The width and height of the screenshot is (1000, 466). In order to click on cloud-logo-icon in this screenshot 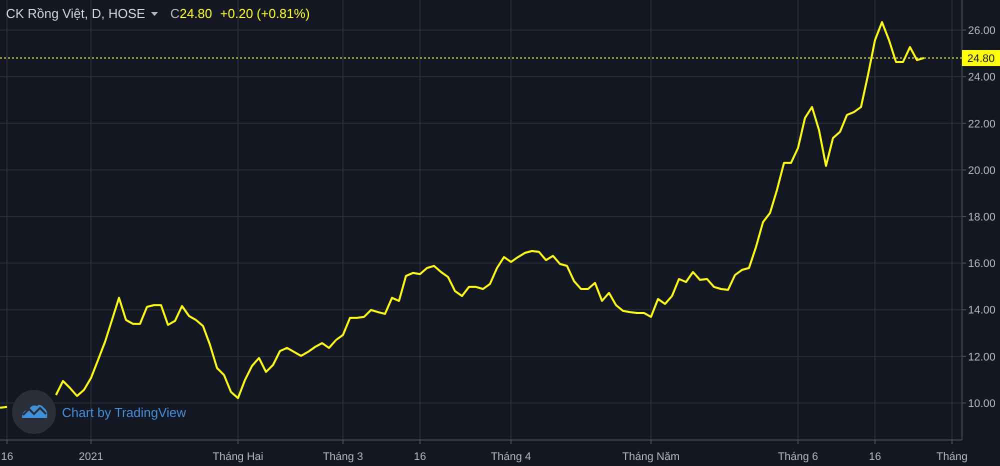, I will do `click(34, 412)`.